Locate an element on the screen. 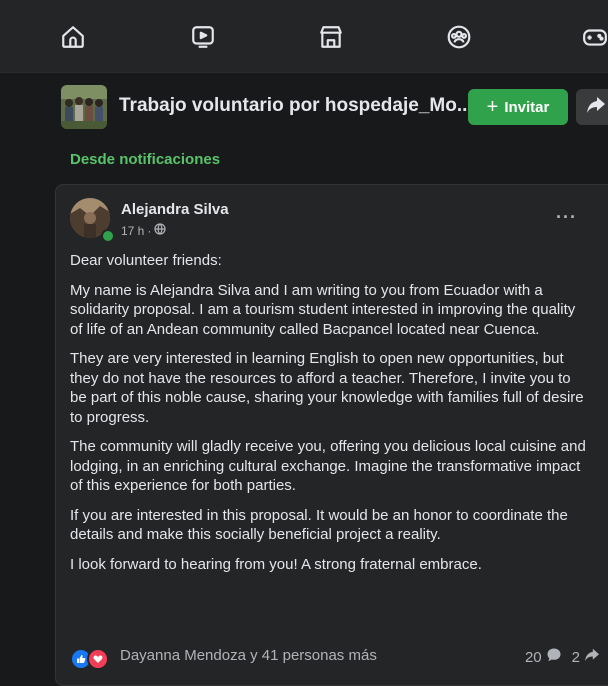  post-time: 17 h is located at coordinates (132, 231).